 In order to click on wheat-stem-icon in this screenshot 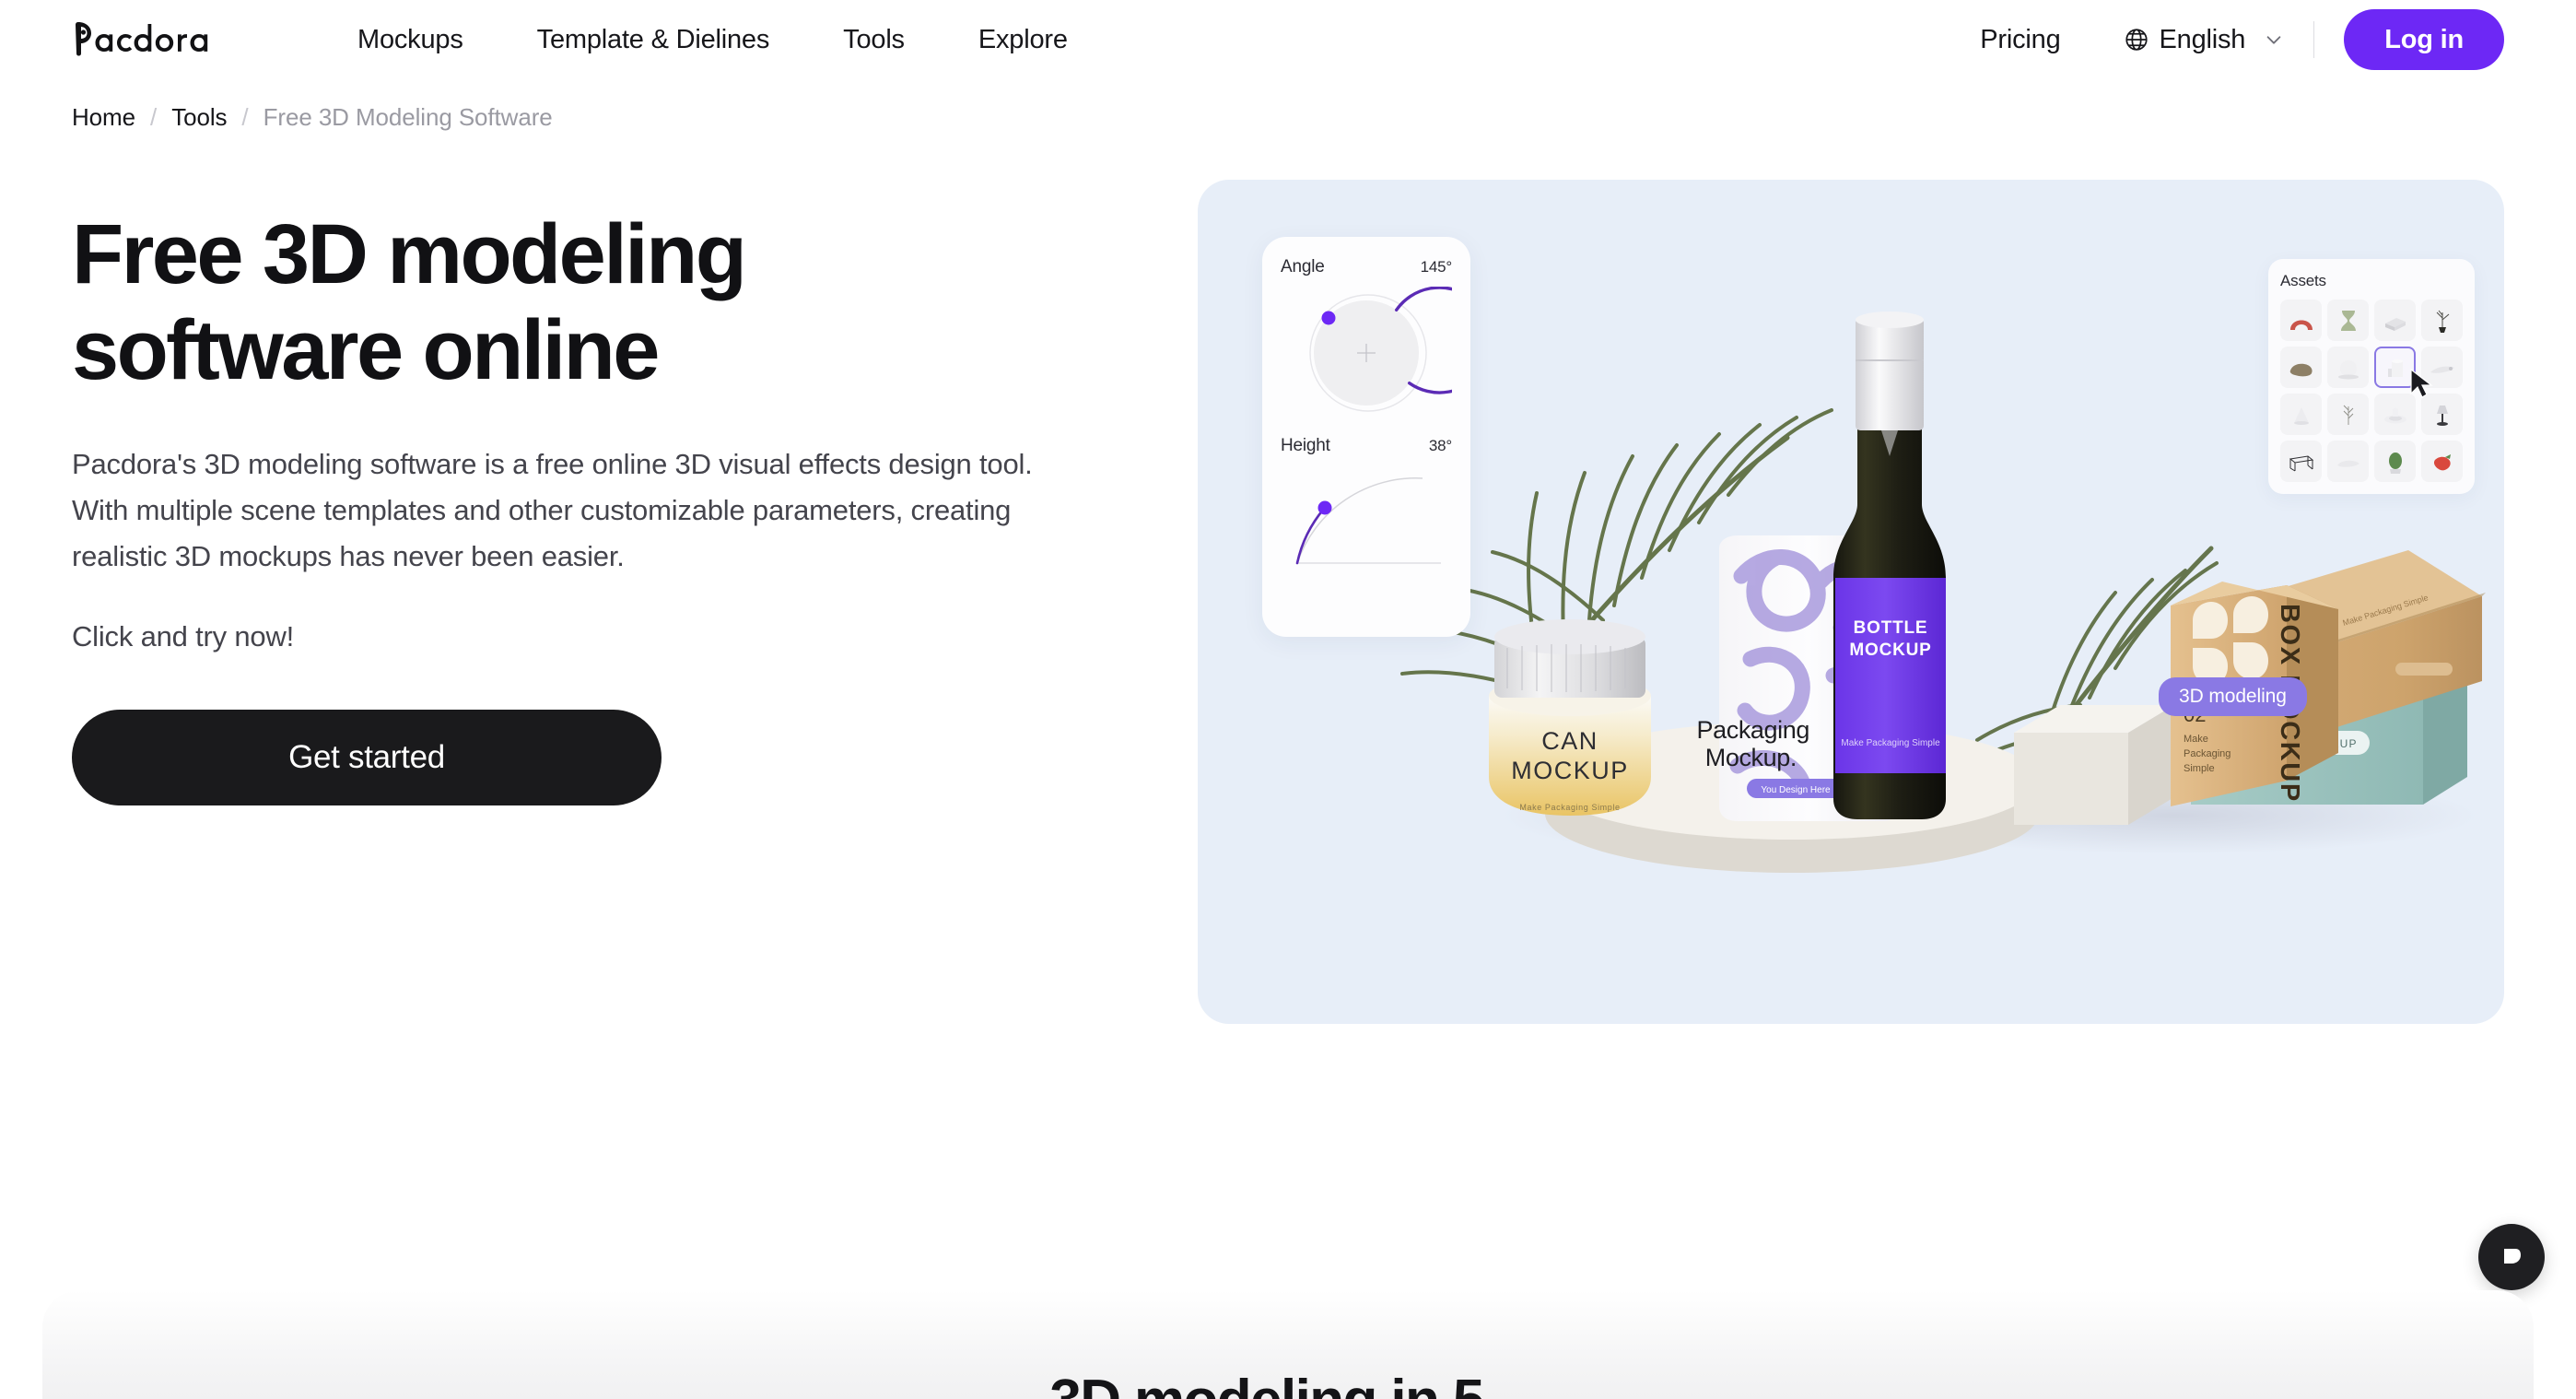, I will do `click(2348, 415)`.